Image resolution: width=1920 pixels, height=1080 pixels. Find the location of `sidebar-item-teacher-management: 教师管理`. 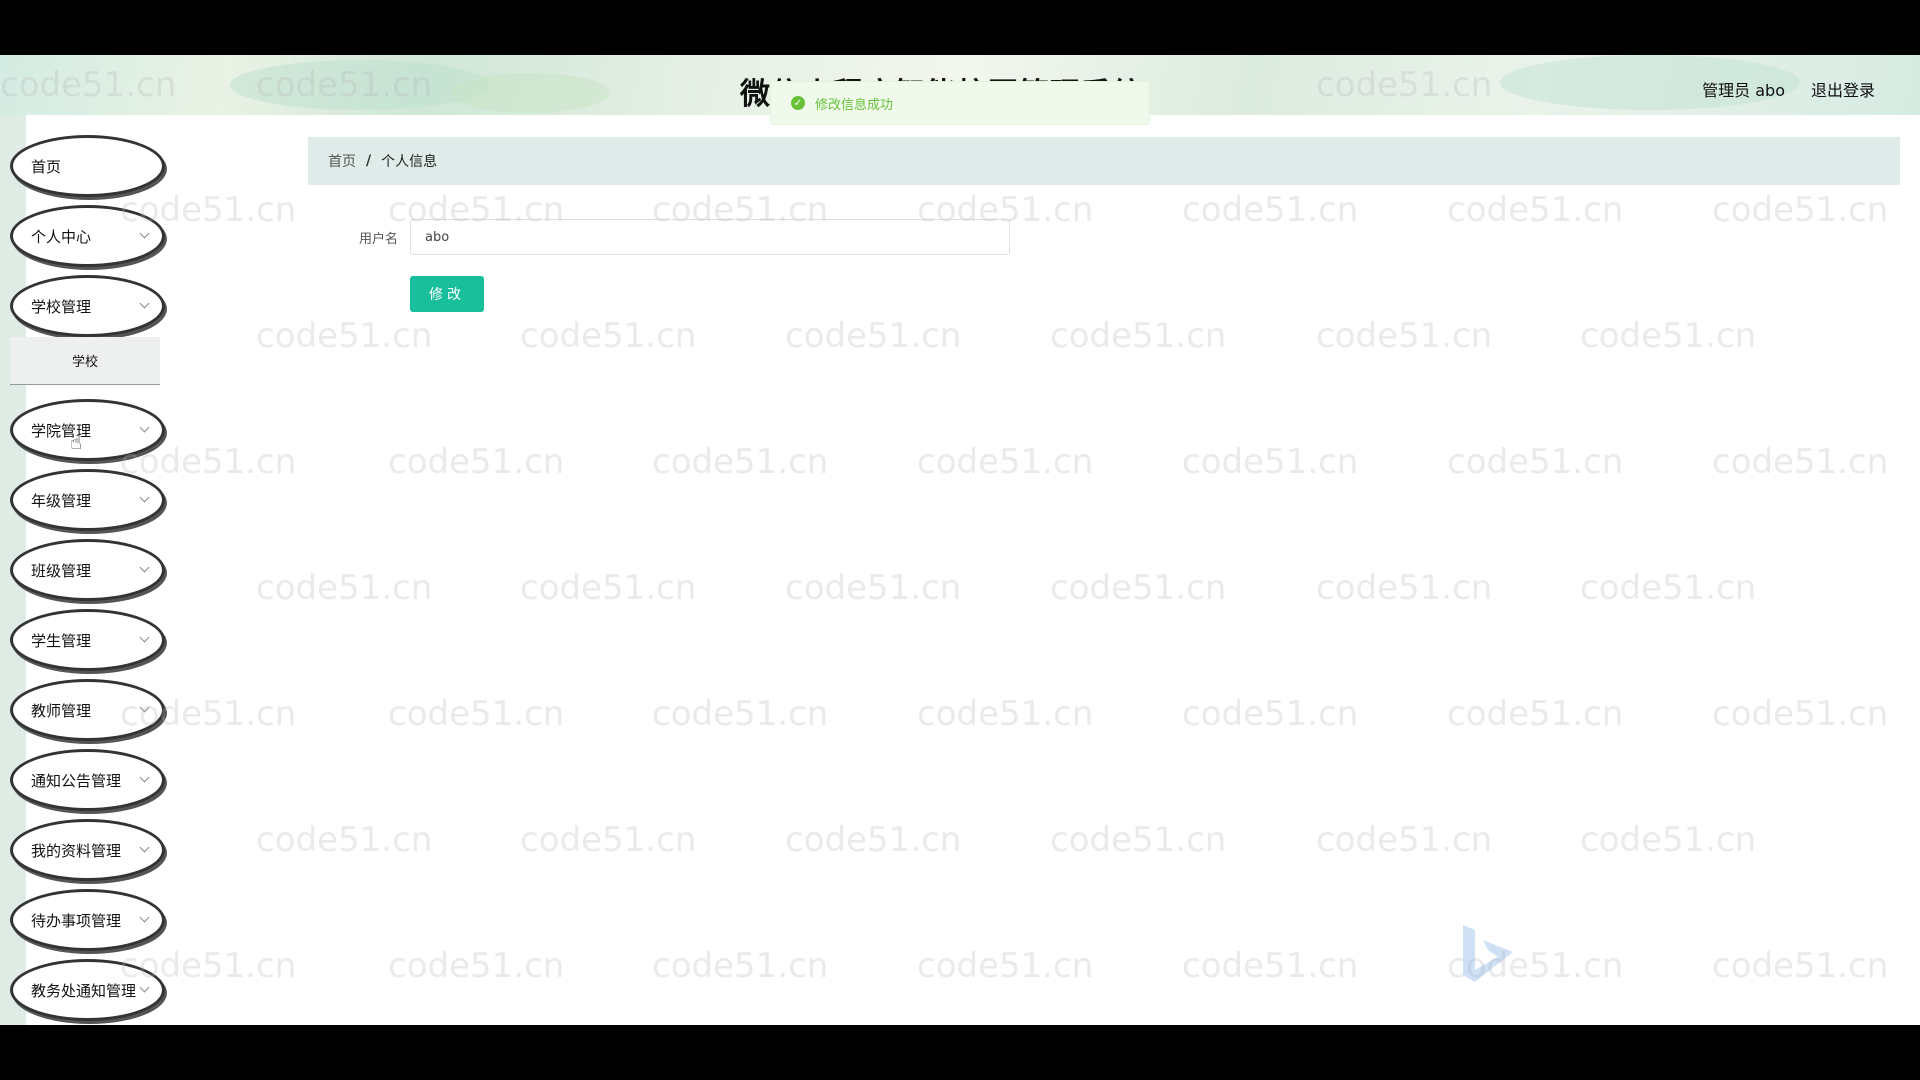

sidebar-item-teacher-management: 教师管理 is located at coordinates (87, 710).